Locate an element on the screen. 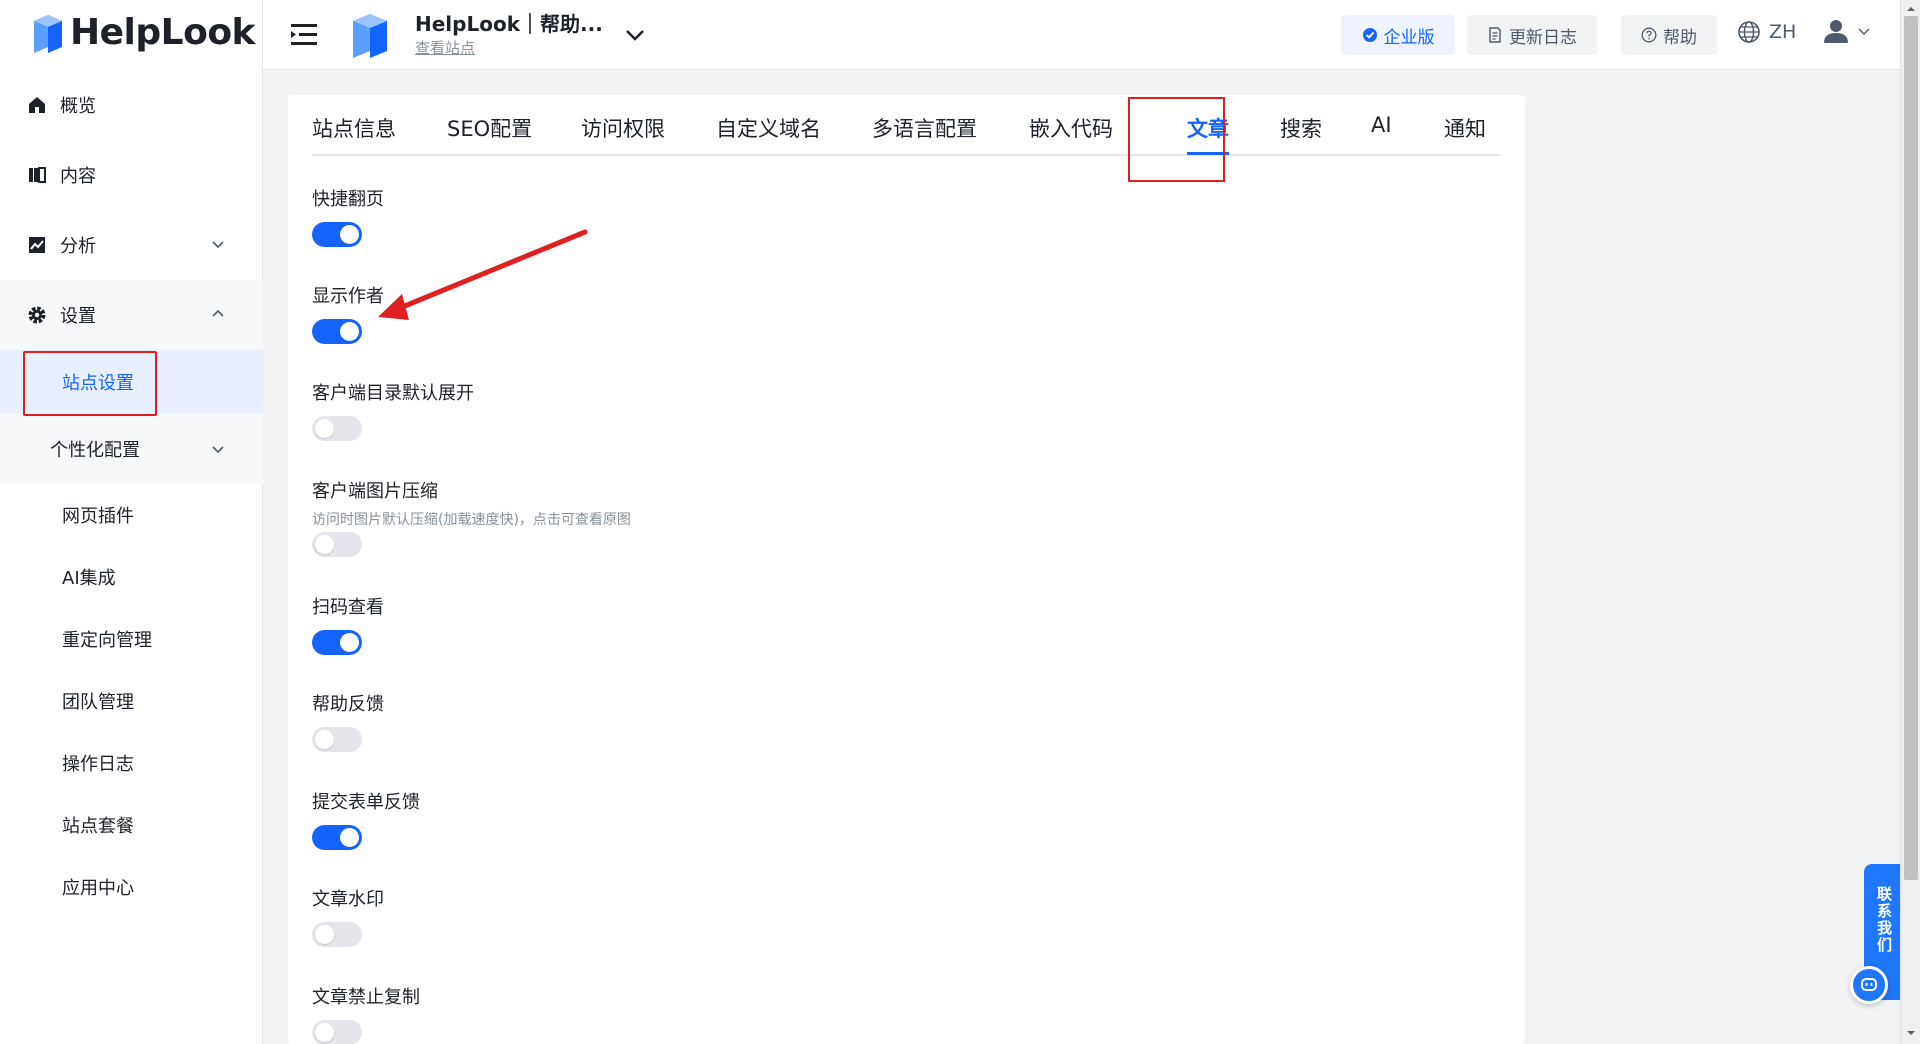  changelog-label: 更新日志 is located at coordinates (1543, 37).